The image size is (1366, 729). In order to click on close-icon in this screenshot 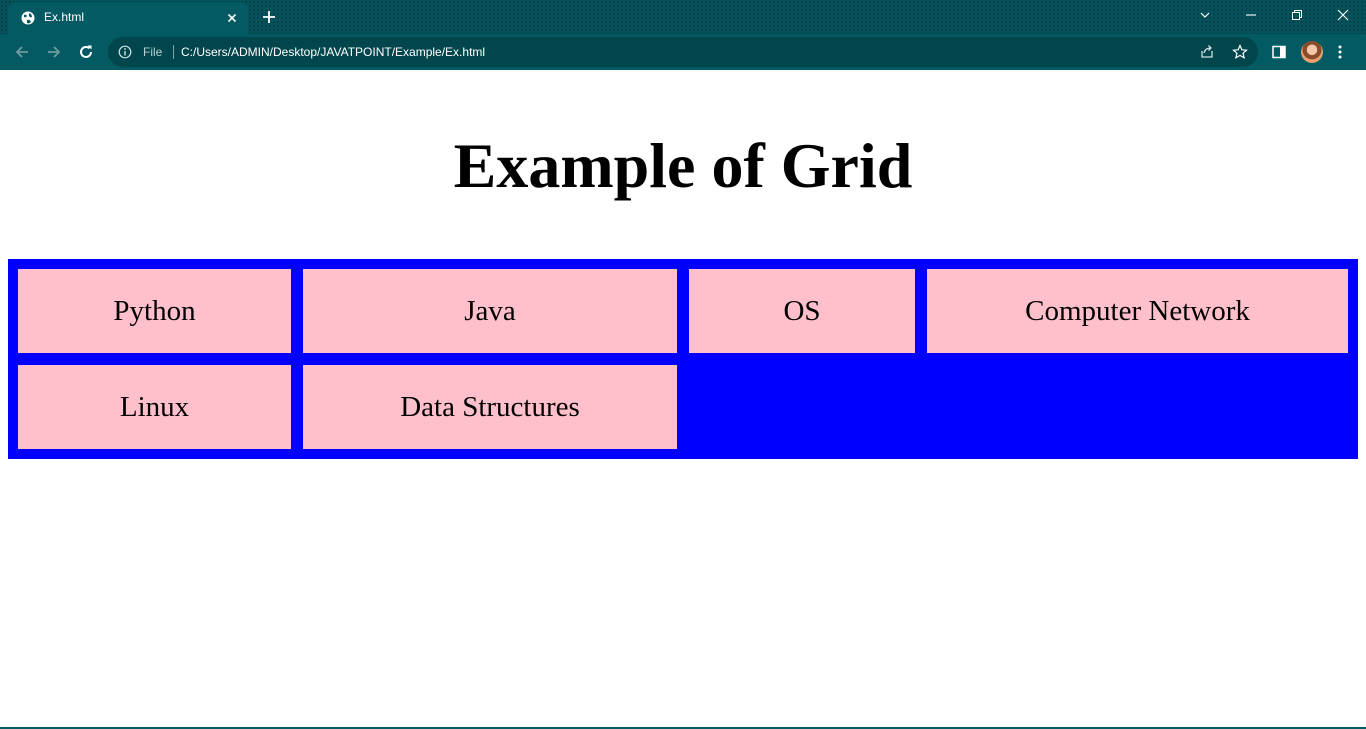, I will do `click(1343, 15)`.